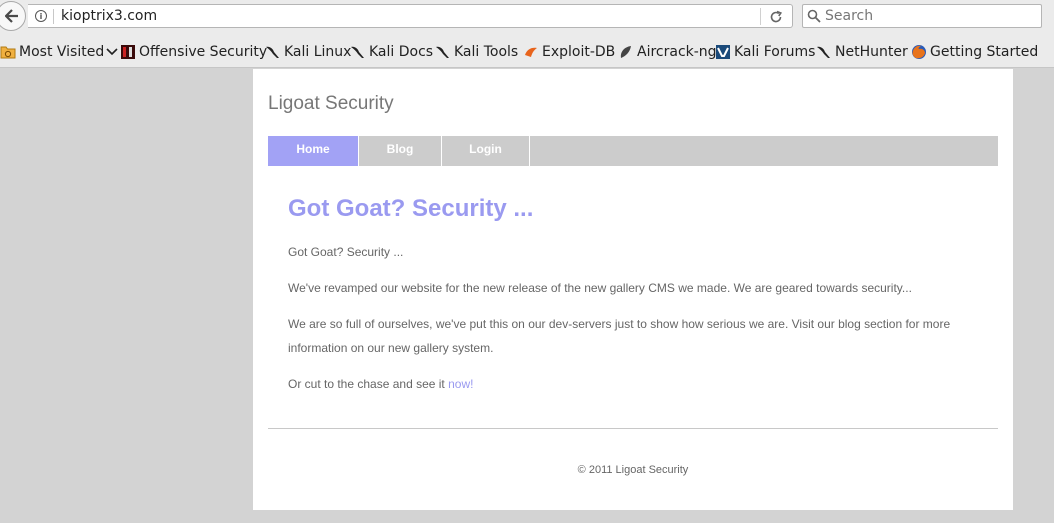 This screenshot has height=523, width=1054. I want to click on bookmark-label: Aircrack-ng, so click(677, 52).